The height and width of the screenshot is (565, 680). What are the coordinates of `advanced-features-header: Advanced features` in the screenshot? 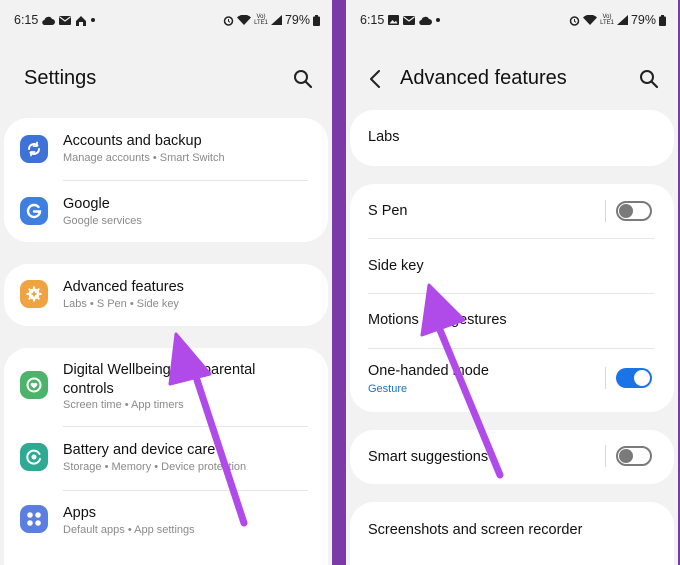 It's located at (512, 80).